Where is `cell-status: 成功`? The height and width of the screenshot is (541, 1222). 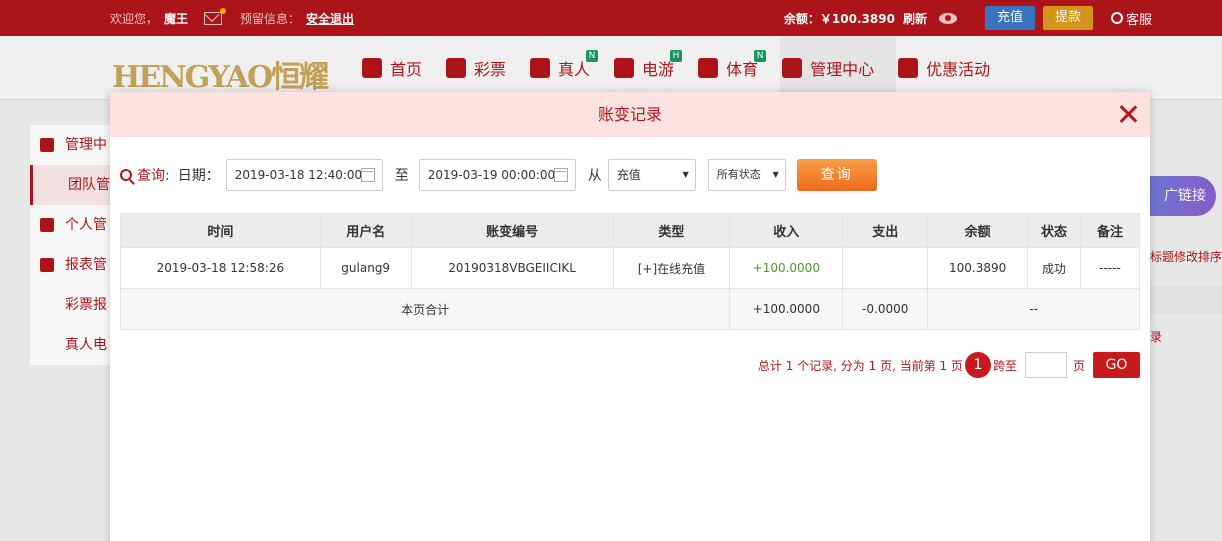
cell-status: 成功 is located at coordinates (1054, 268).